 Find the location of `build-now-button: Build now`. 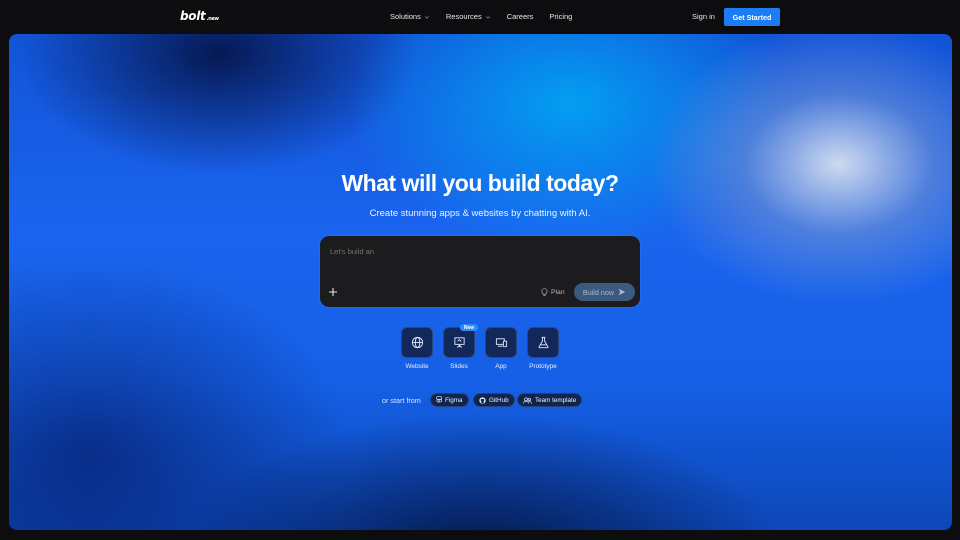

build-now-button: Build now is located at coordinates (604, 292).